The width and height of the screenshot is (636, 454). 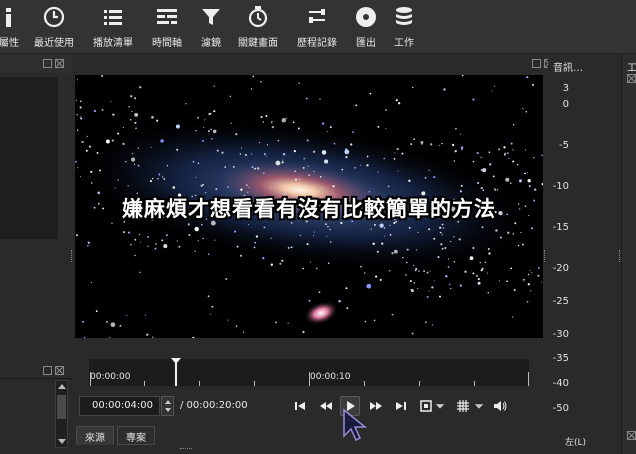 I want to click on volume-icon, so click(x=500, y=406).